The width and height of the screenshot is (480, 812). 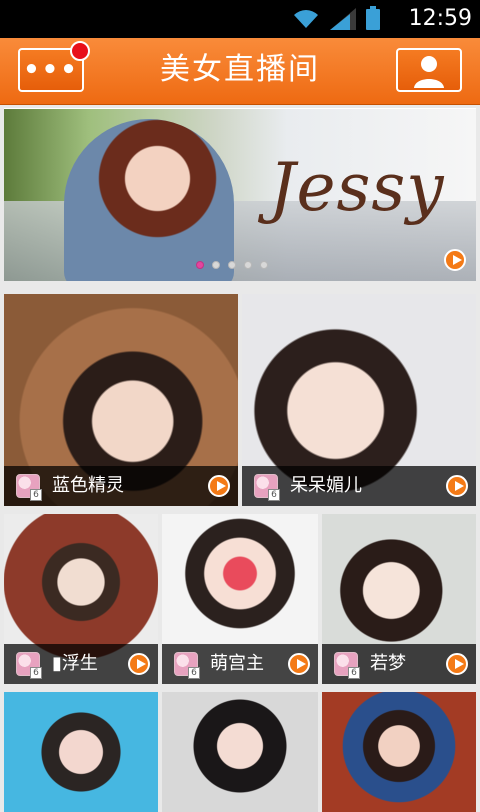 I want to click on host-caption: 萌宫主, so click(x=240, y=664).